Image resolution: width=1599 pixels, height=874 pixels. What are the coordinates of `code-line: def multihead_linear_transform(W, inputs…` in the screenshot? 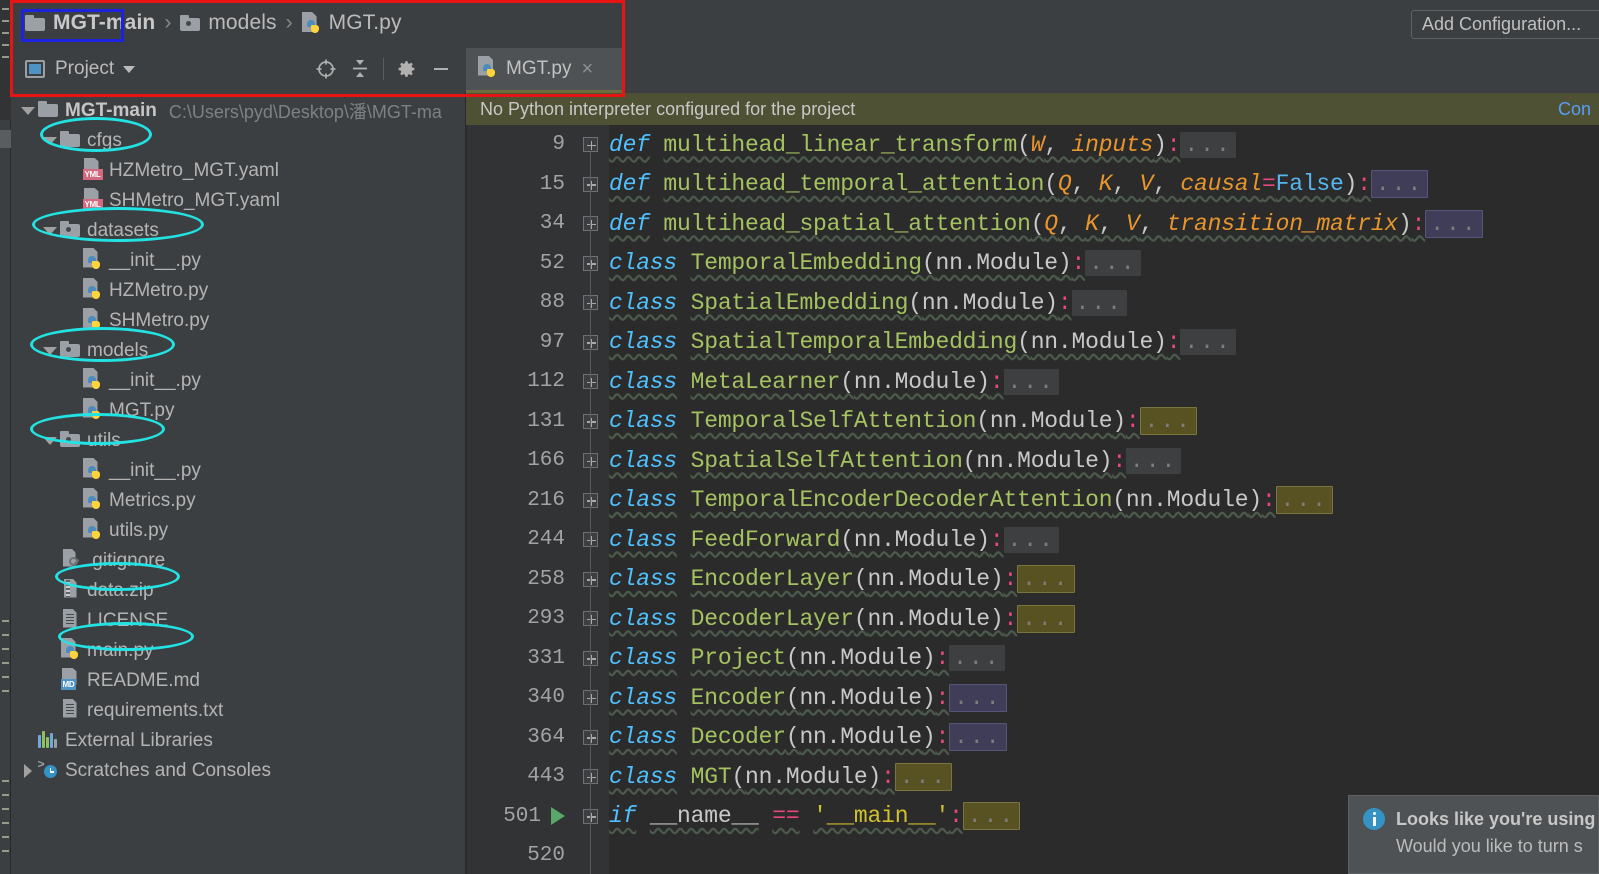 It's located at (1104, 145).